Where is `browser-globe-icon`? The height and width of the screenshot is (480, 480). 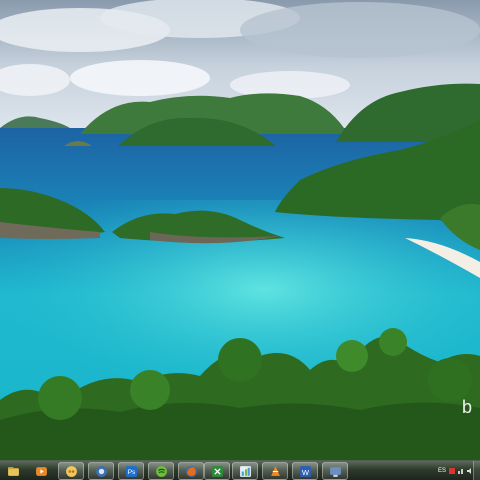 browser-globe-icon is located at coordinates (101, 471).